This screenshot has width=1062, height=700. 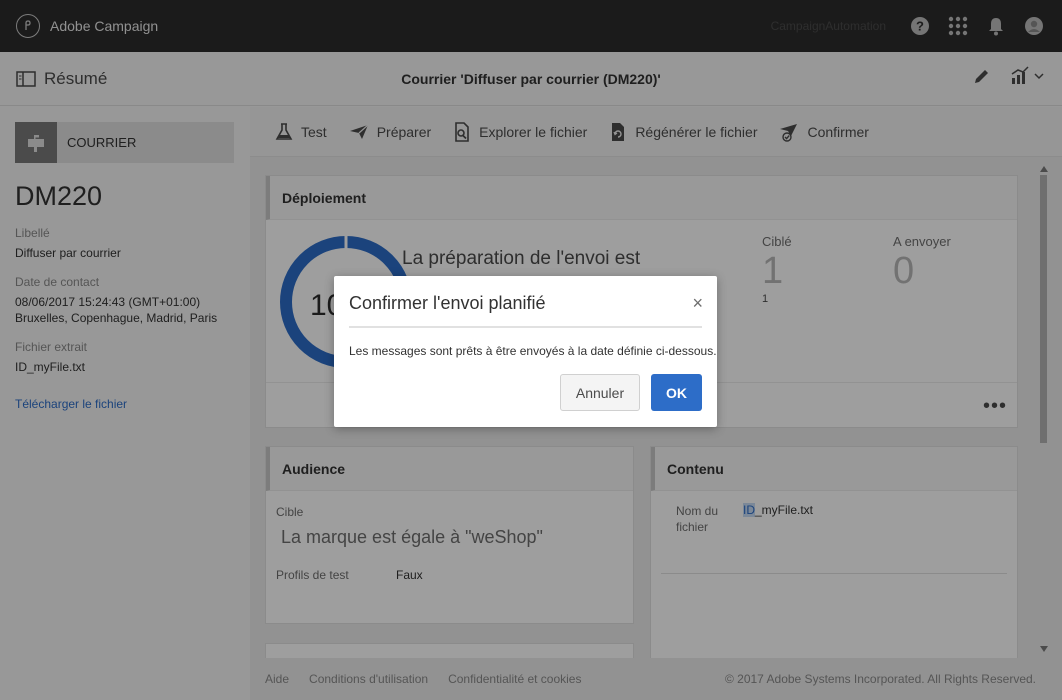 What do you see at coordinates (697, 303) in the screenshot?
I see `close-icon: ×` at bounding box center [697, 303].